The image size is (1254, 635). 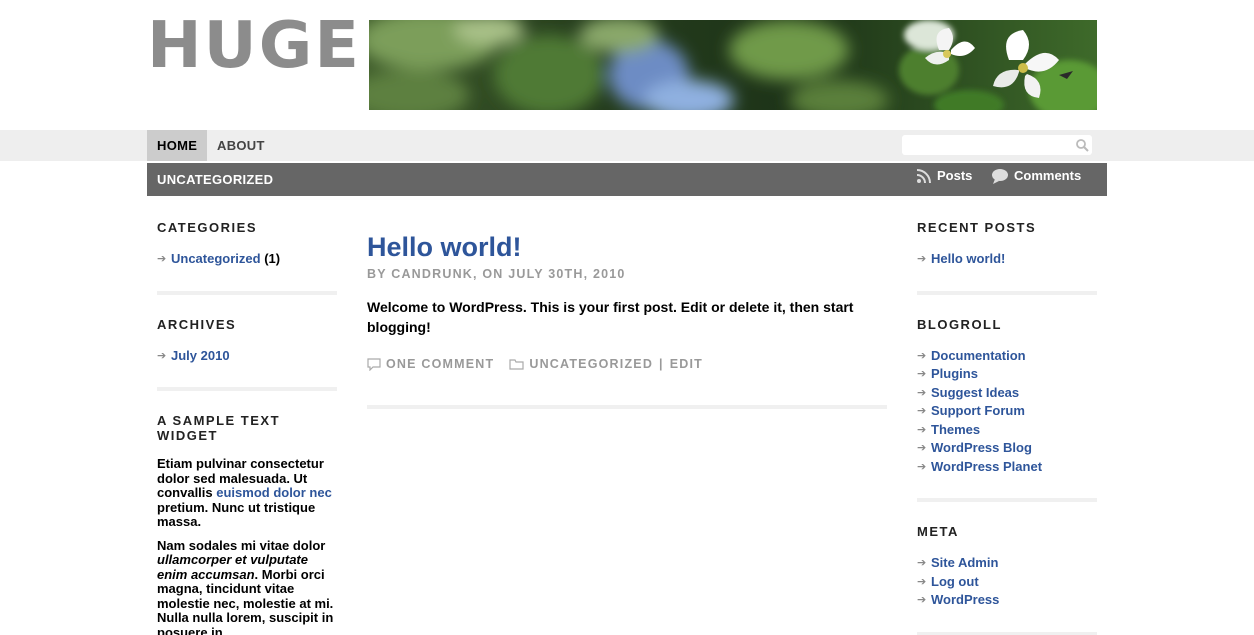 What do you see at coordinates (964, 562) in the screenshot?
I see `meta-site-admin-link: Site Admin` at bounding box center [964, 562].